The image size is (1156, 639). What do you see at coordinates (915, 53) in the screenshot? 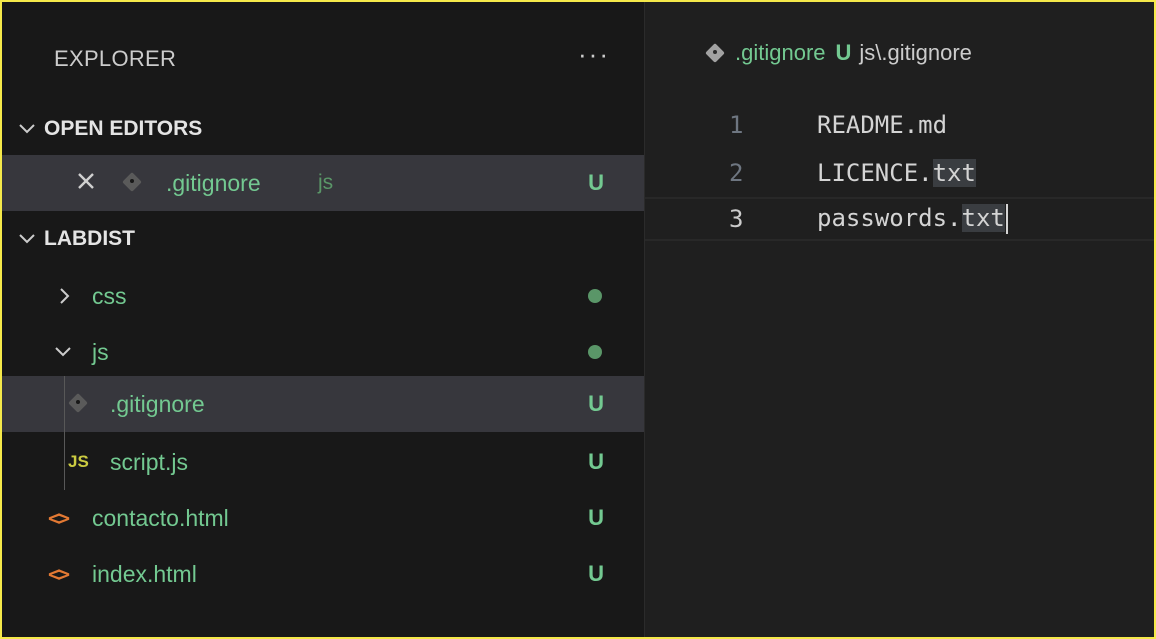
I see `breadcrumb-path: js\.gitignore` at bounding box center [915, 53].